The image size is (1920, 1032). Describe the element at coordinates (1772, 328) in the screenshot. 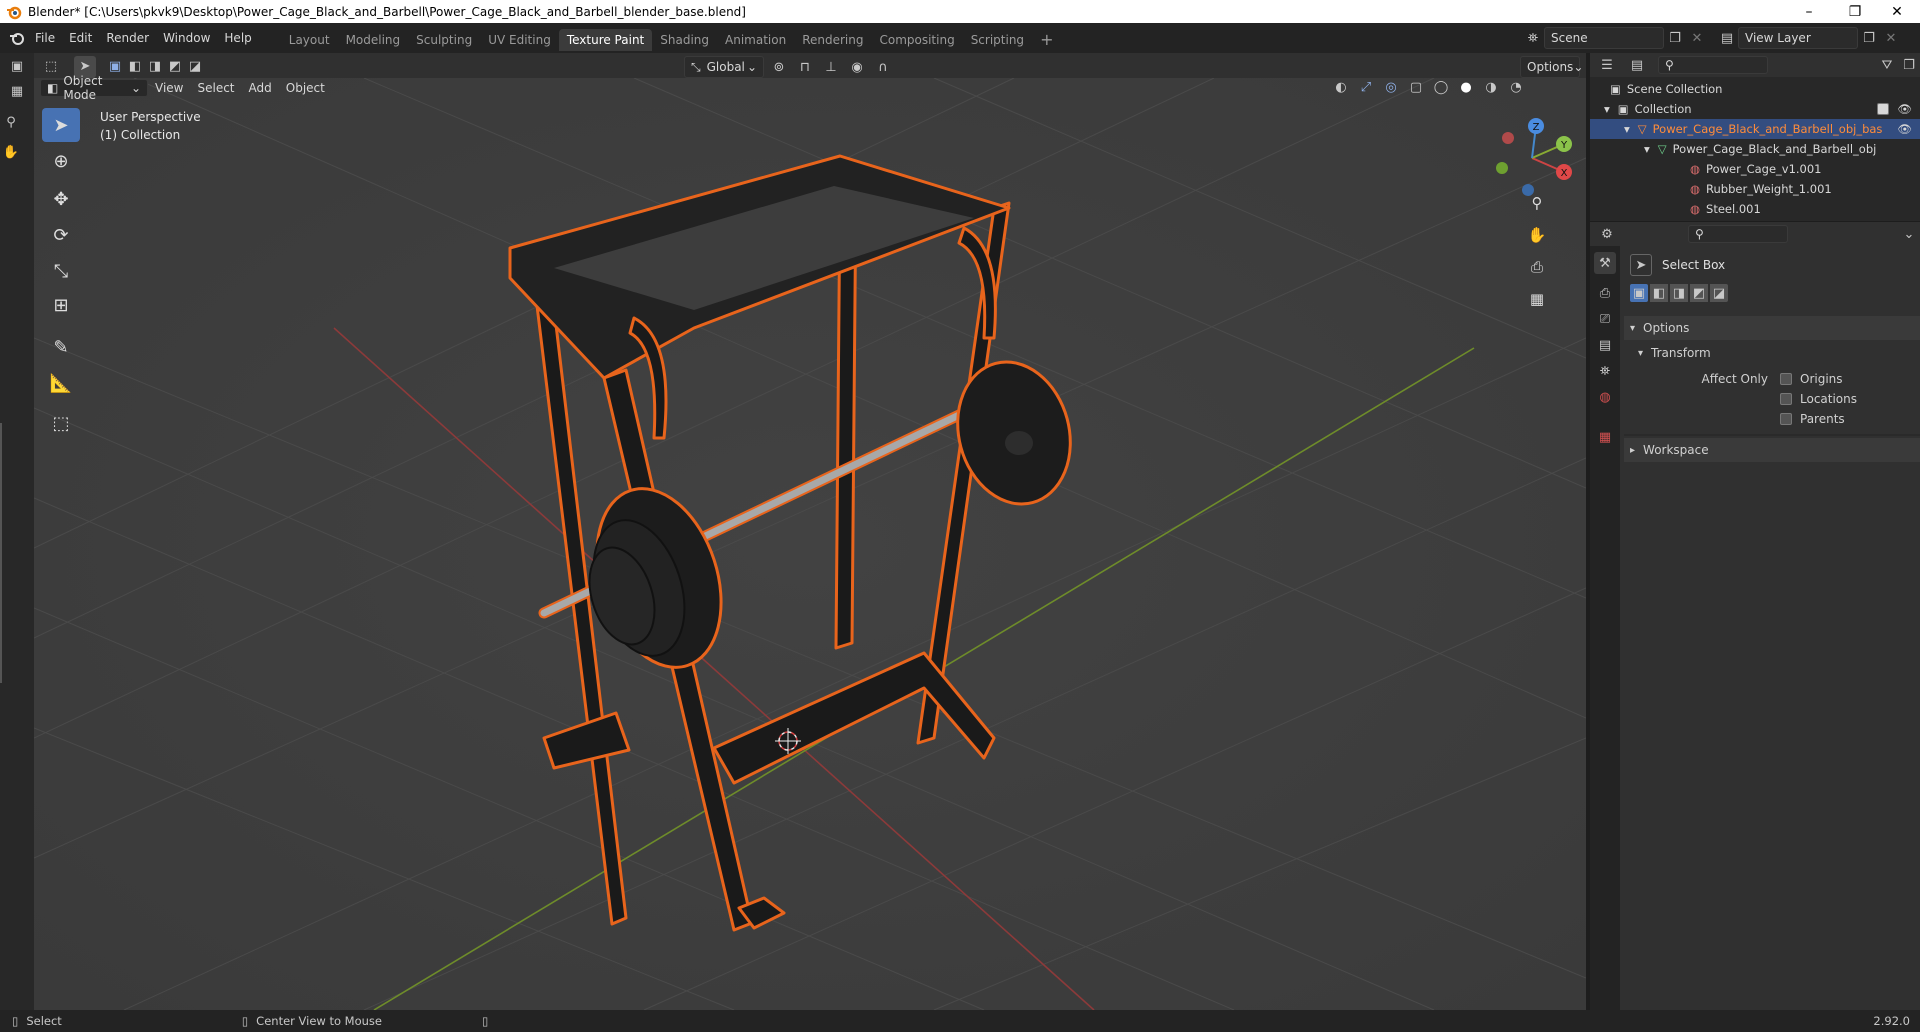

I see `options-section-header: ▾ Options` at that location.